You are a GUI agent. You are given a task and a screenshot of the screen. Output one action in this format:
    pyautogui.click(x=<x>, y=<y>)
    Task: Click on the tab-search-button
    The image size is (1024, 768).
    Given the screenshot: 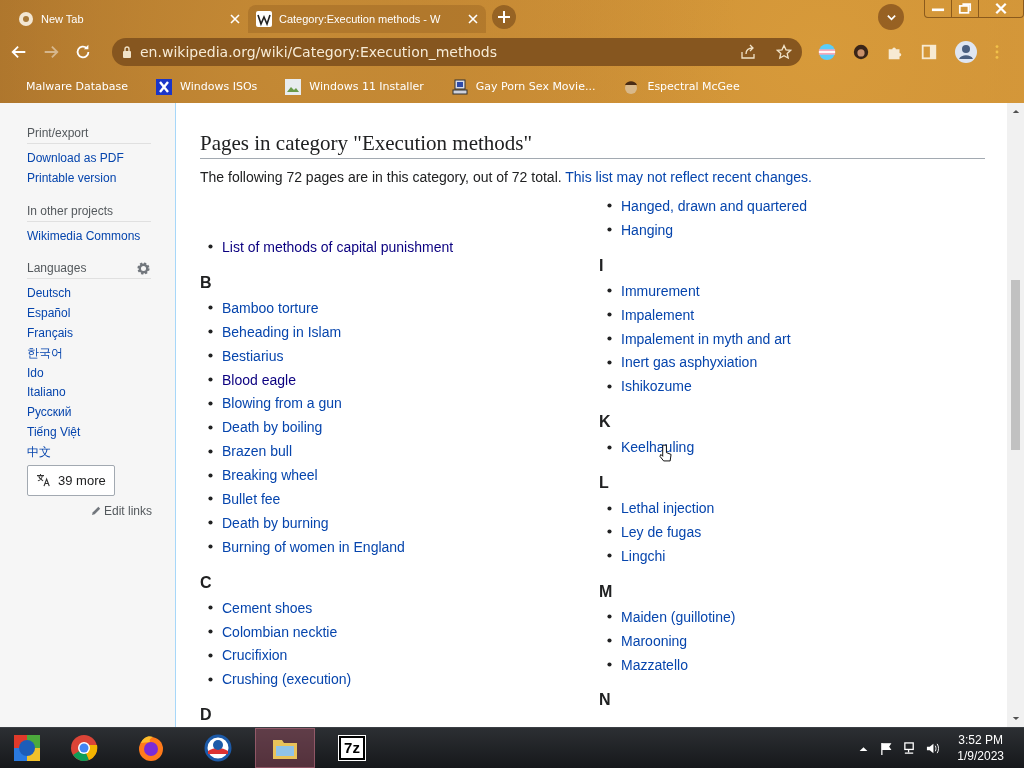 What is the action you would take?
    pyautogui.click(x=891, y=17)
    